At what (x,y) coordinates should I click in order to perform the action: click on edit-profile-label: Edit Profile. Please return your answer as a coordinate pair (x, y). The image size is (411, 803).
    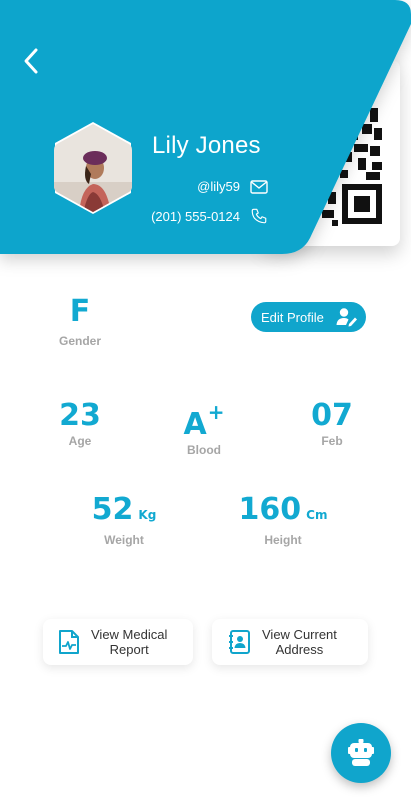
    Looking at the image, I should click on (292, 317).